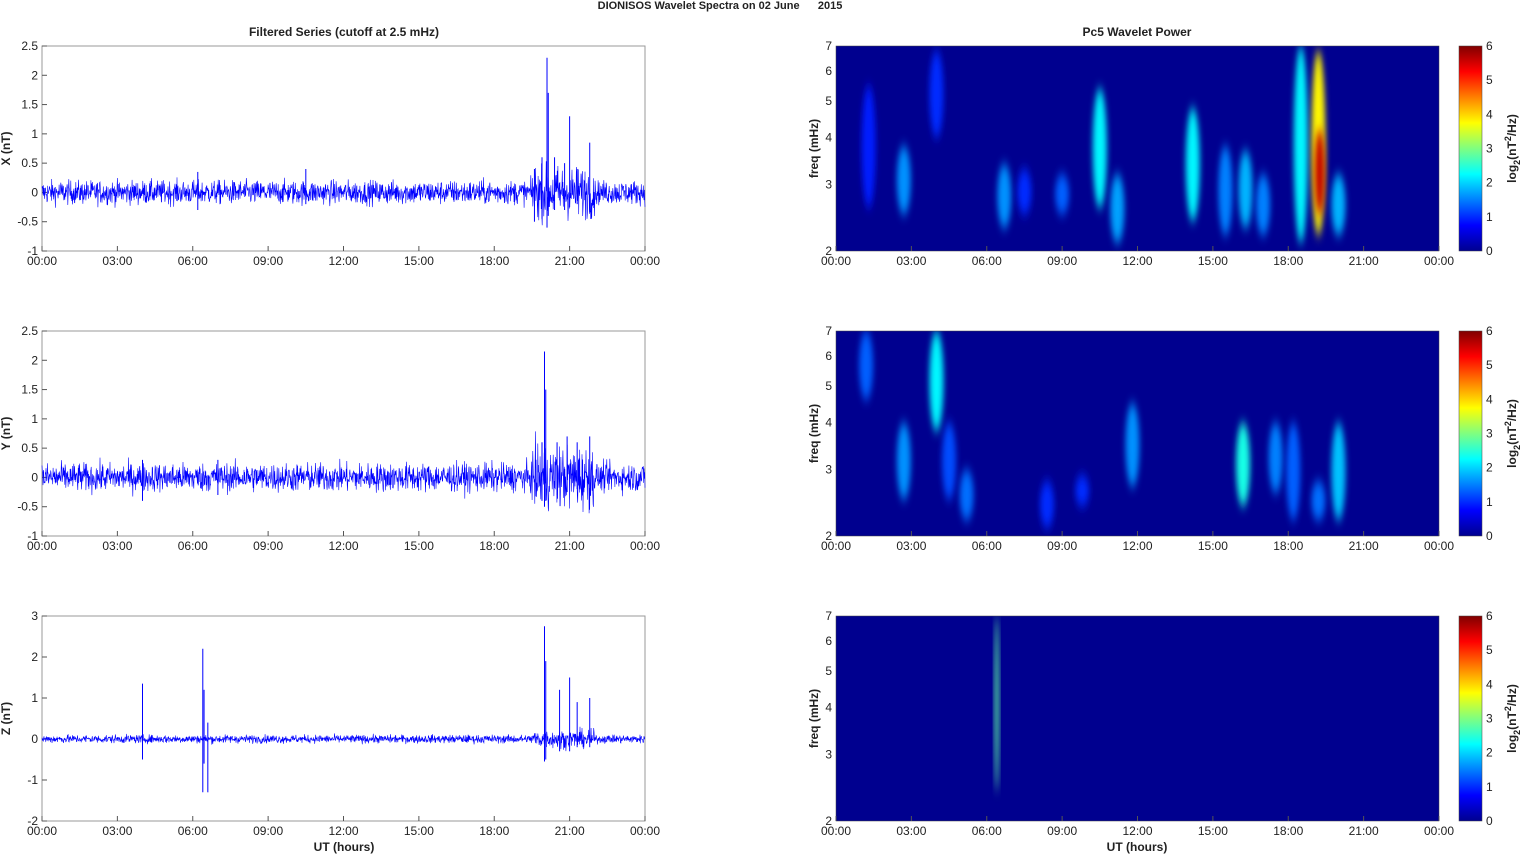 This screenshot has height=854, width=1521. What do you see at coordinates (344, 32) in the screenshot?
I see `left-title: Filtered Series (cutoff at 2.5 mHz)` at bounding box center [344, 32].